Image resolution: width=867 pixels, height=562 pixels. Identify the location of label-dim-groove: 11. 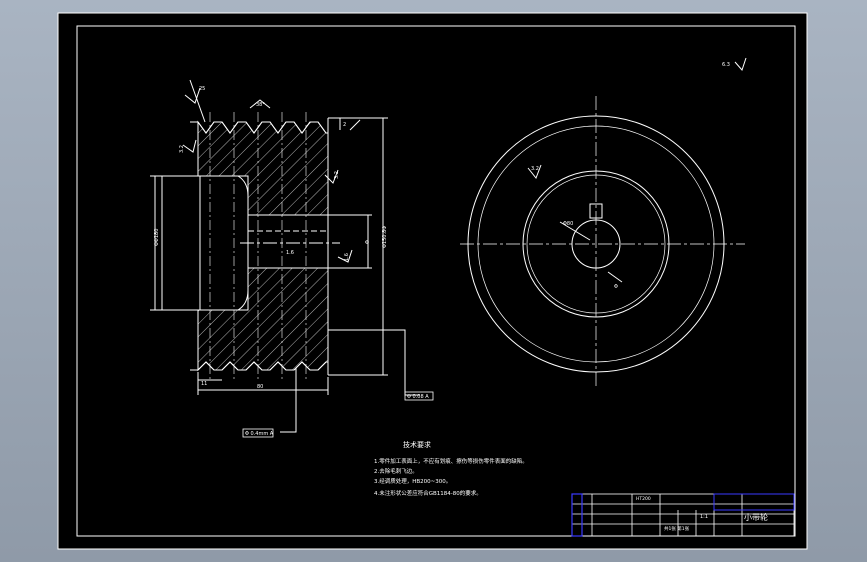
(204, 384).